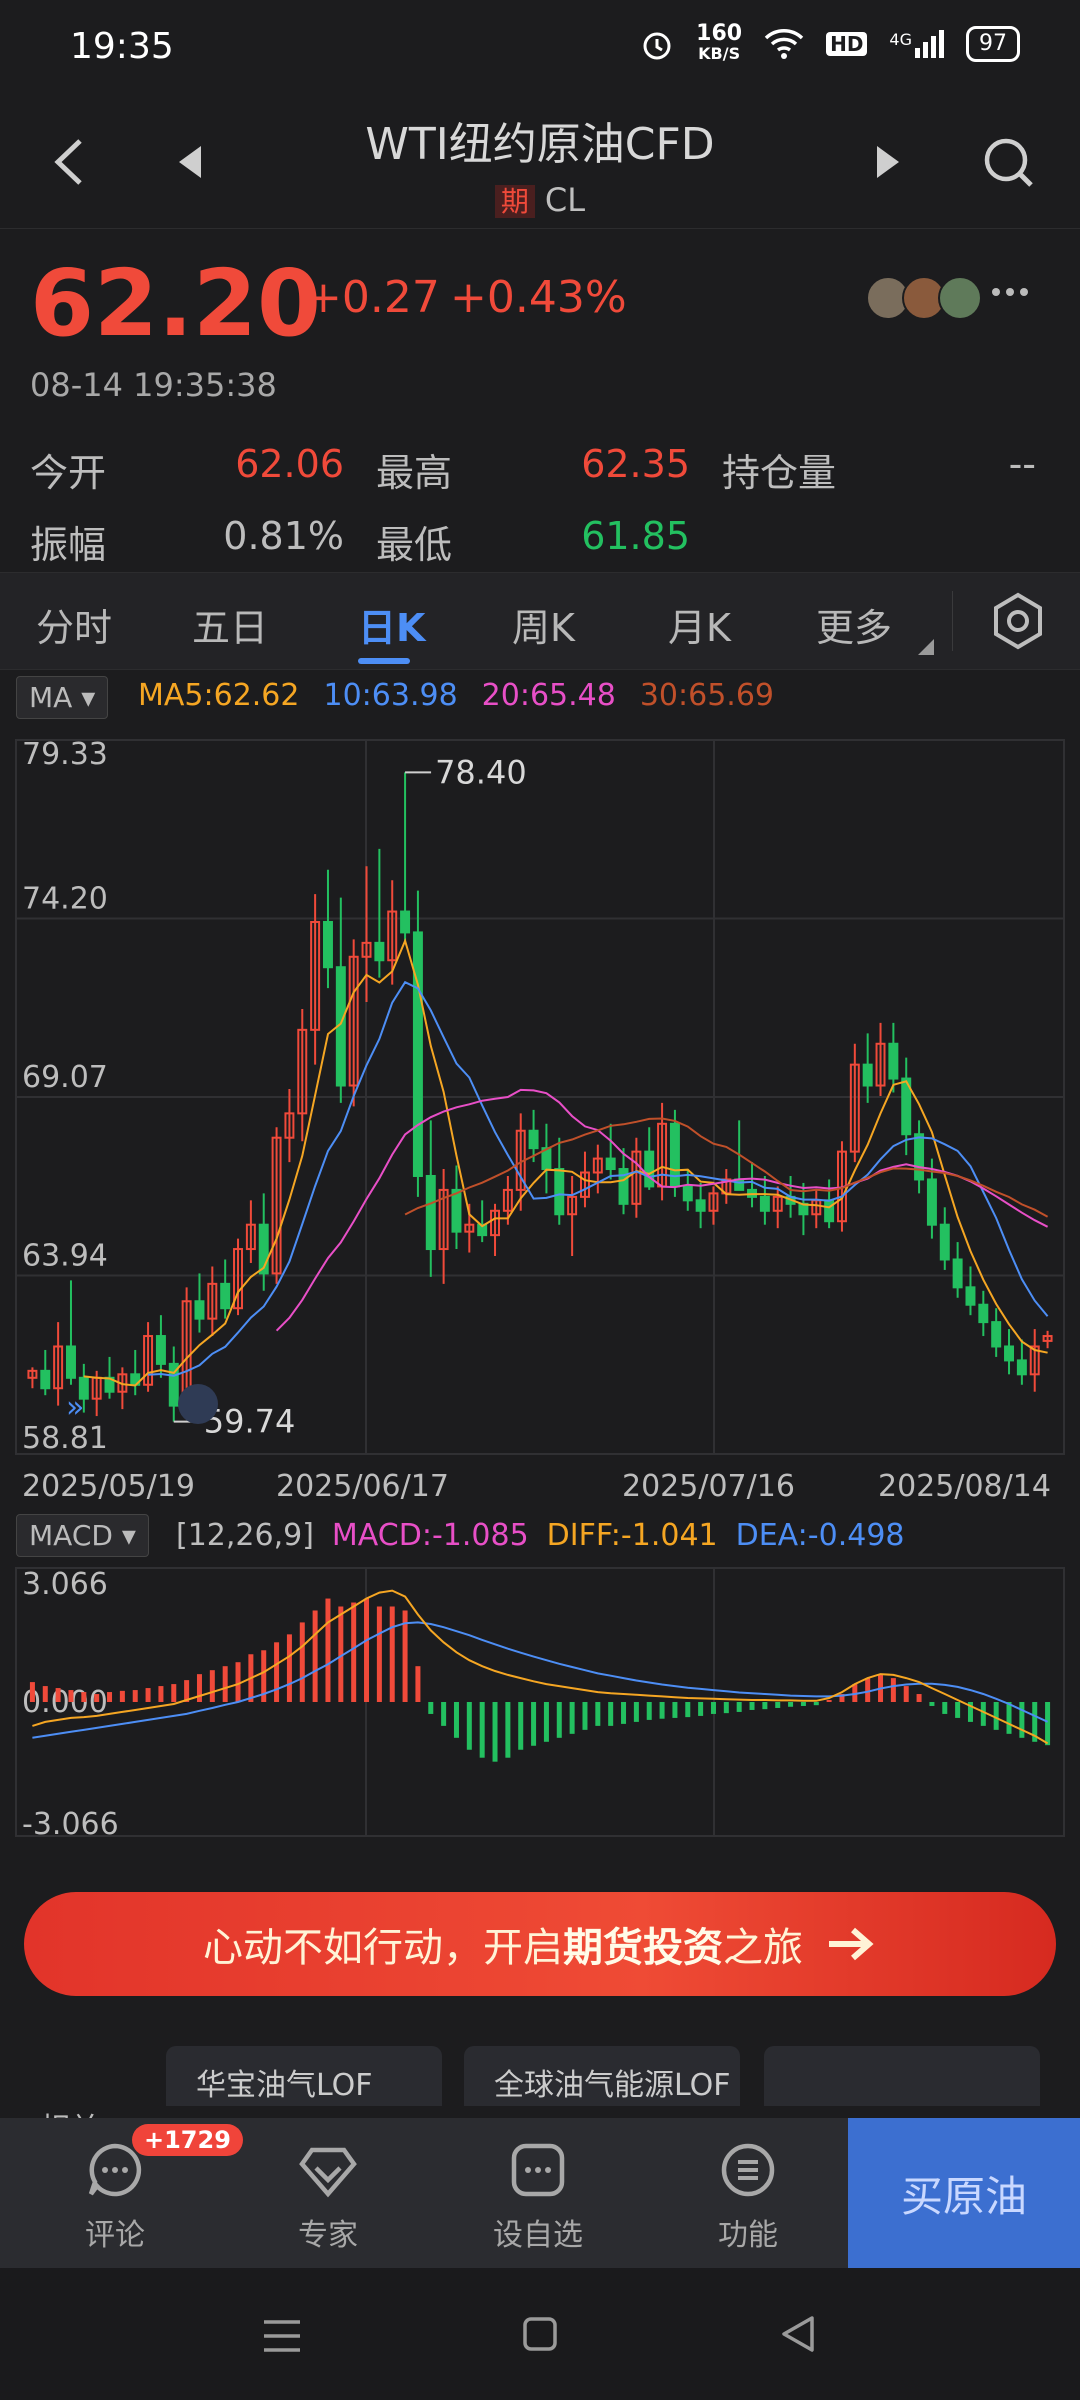  I want to click on promo-banner: 心动不如行动，开启 期货投资 之旅, so click(540, 1944).